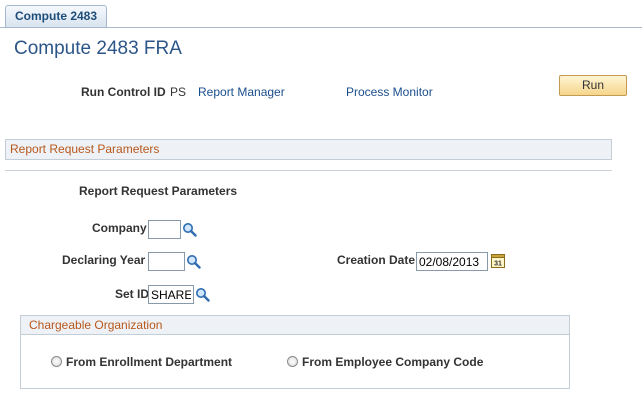  I want to click on section-divider, so click(308, 170).